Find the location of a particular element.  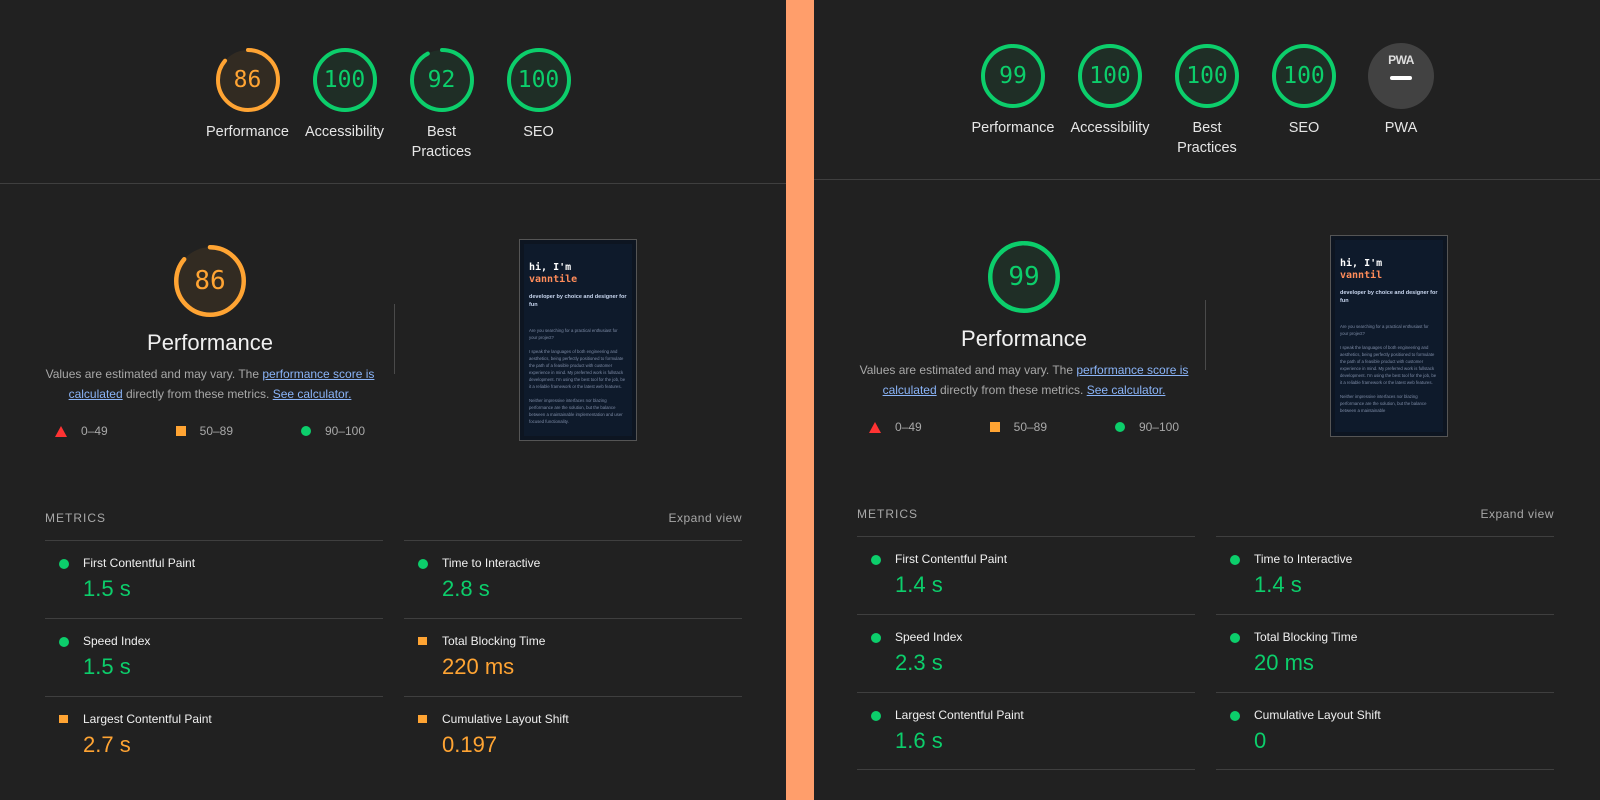

screenshot-name: vanntil is located at coordinates (1361, 275).